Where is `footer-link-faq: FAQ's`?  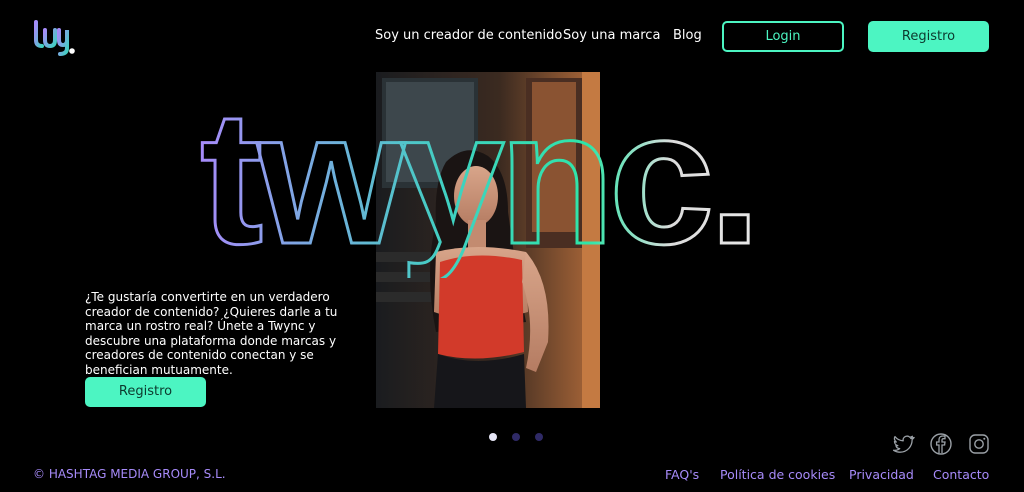
footer-link-faq: FAQ's is located at coordinates (682, 474).